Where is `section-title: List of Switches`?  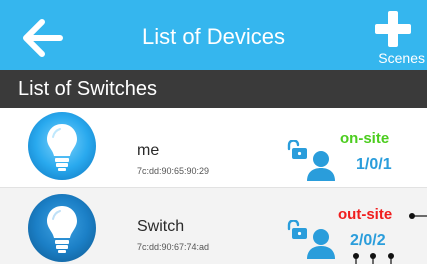
section-title: List of Switches is located at coordinates (87, 89).